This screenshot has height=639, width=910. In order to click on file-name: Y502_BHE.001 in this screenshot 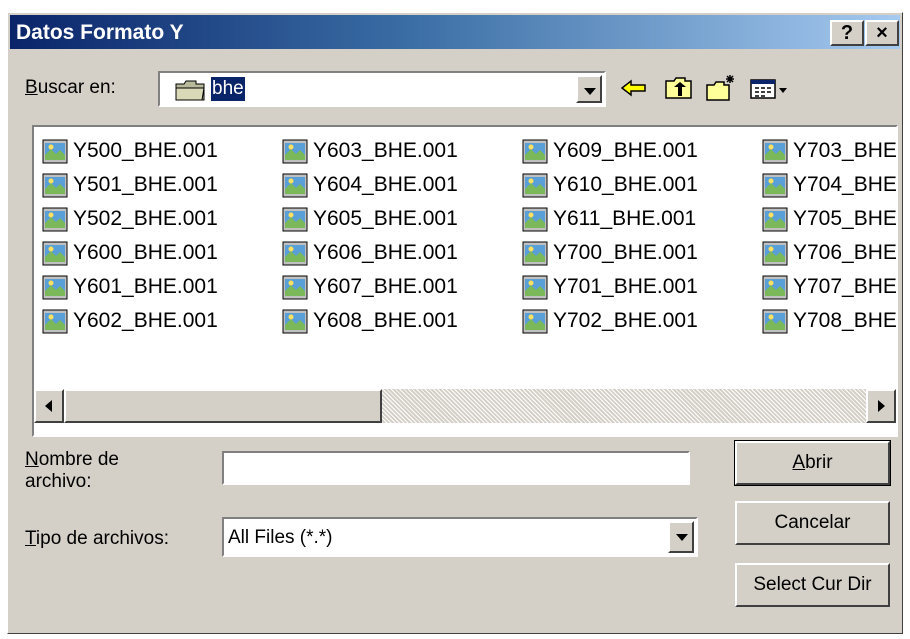, I will do `click(145, 218)`.